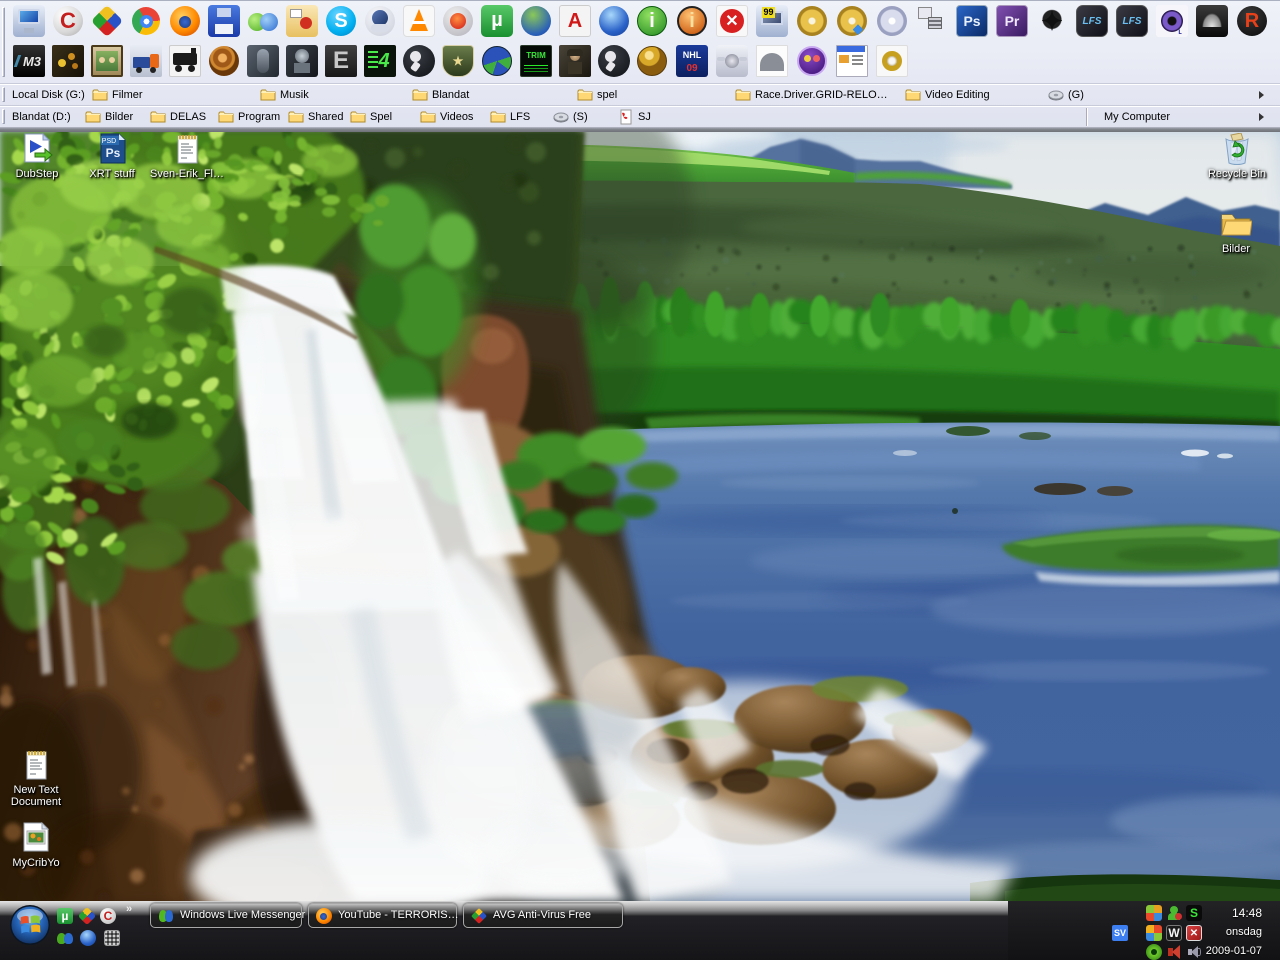 This screenshot has width=1280, height=960. Describe the element at coordinates (109, 141) in the screenshot. I see `svg-text: PSD` at that location.